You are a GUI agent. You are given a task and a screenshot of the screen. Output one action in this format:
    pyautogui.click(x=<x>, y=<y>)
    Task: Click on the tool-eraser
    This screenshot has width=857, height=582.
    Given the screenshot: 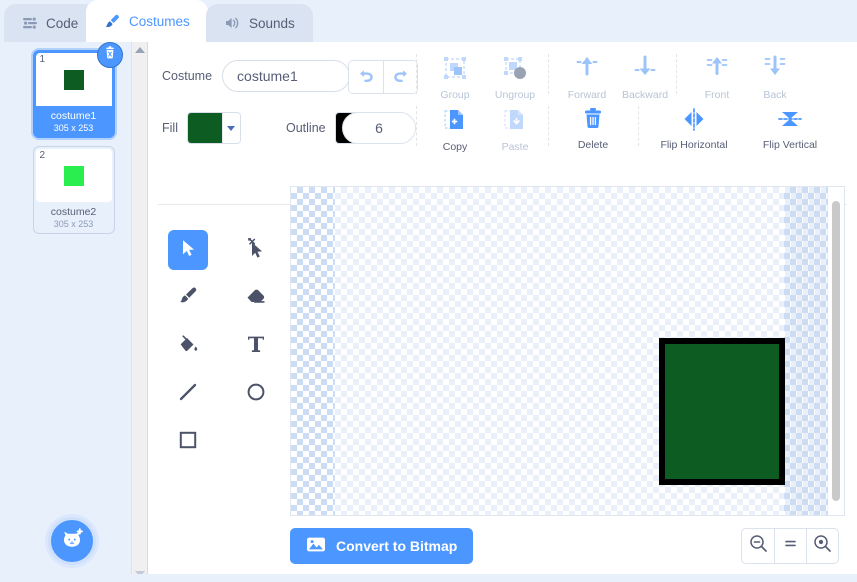 What is the action you would take?
    pyautogui.click(x=256, y=298)
    